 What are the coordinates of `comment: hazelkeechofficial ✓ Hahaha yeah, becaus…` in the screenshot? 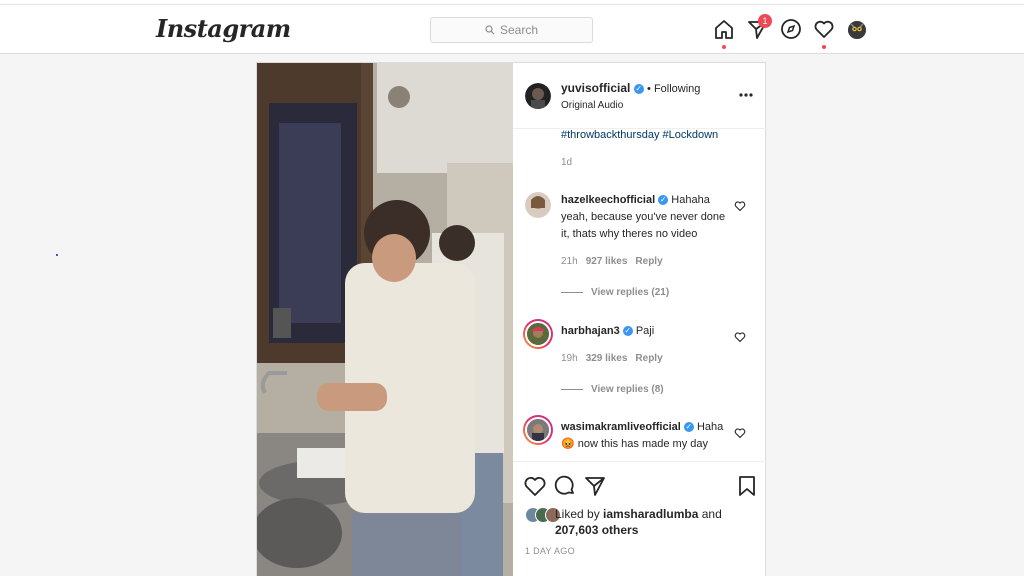 It's located at (646, 217).